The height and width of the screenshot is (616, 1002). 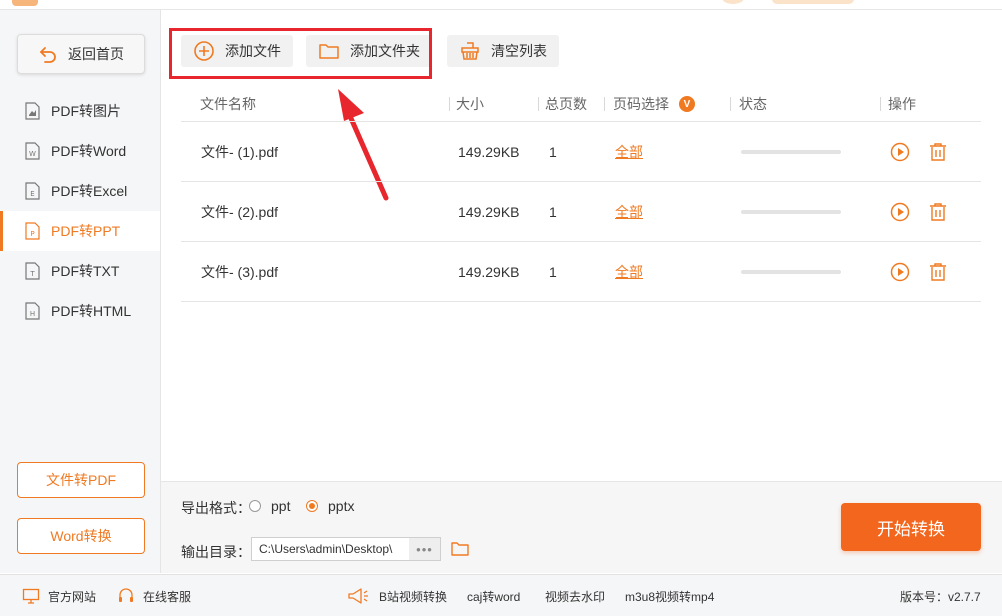 I want to click on sidebar-item-pdf-to-html: H PDF转HTML, so click(x=80, y=311).